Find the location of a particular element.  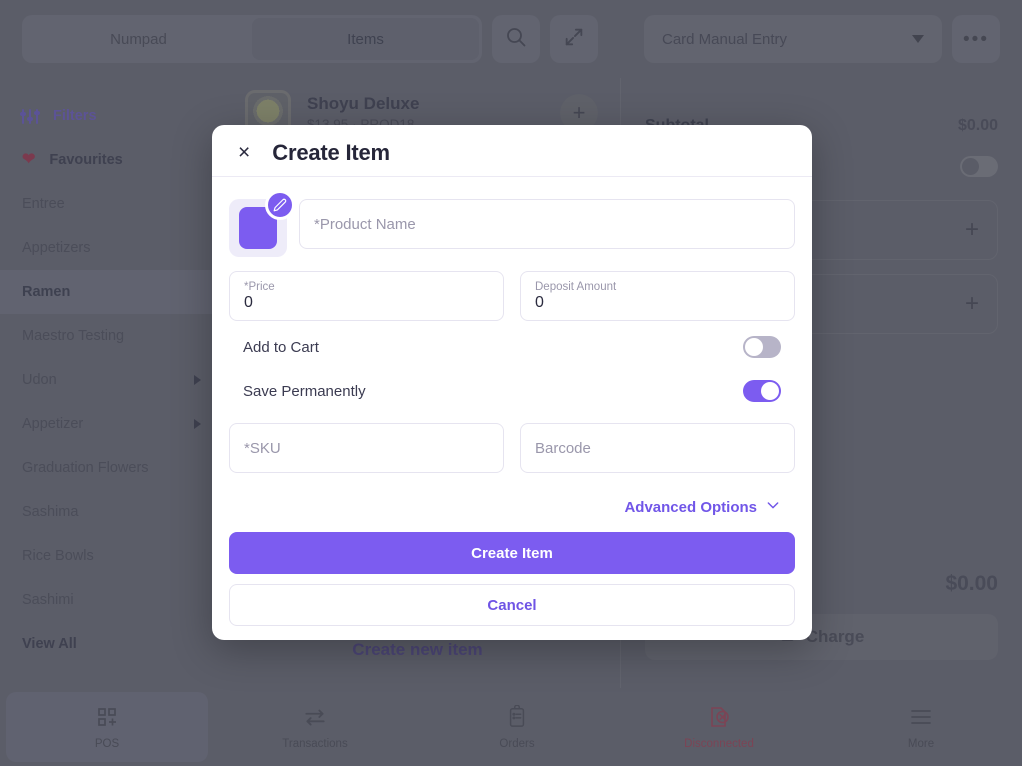

search-button is located at coordinates (516, 39).